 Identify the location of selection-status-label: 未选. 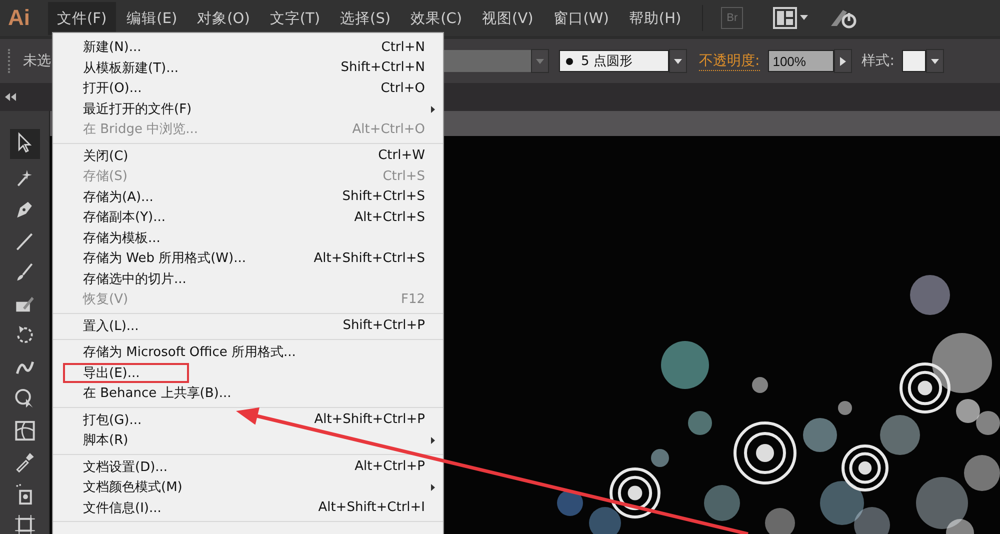
(37, 61).